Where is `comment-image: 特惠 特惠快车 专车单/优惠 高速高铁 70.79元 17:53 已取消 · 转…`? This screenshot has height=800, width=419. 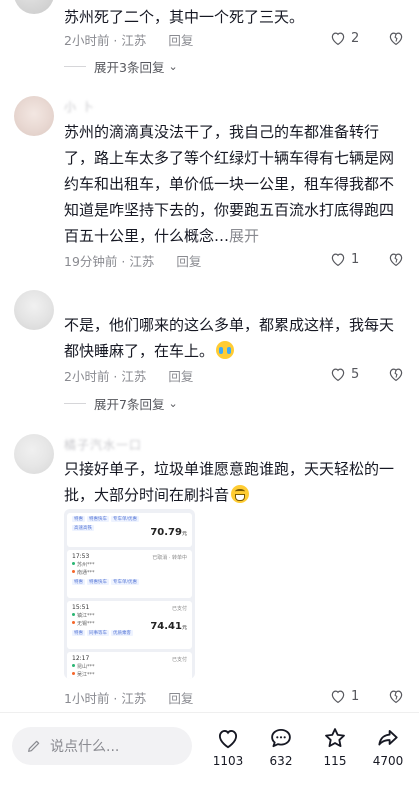 comment-image: 特惠 特惠快车 专车单/优惠 高速高铁 70.79元 17:53 已取消 · 转… is located at coordinates (129, 594).